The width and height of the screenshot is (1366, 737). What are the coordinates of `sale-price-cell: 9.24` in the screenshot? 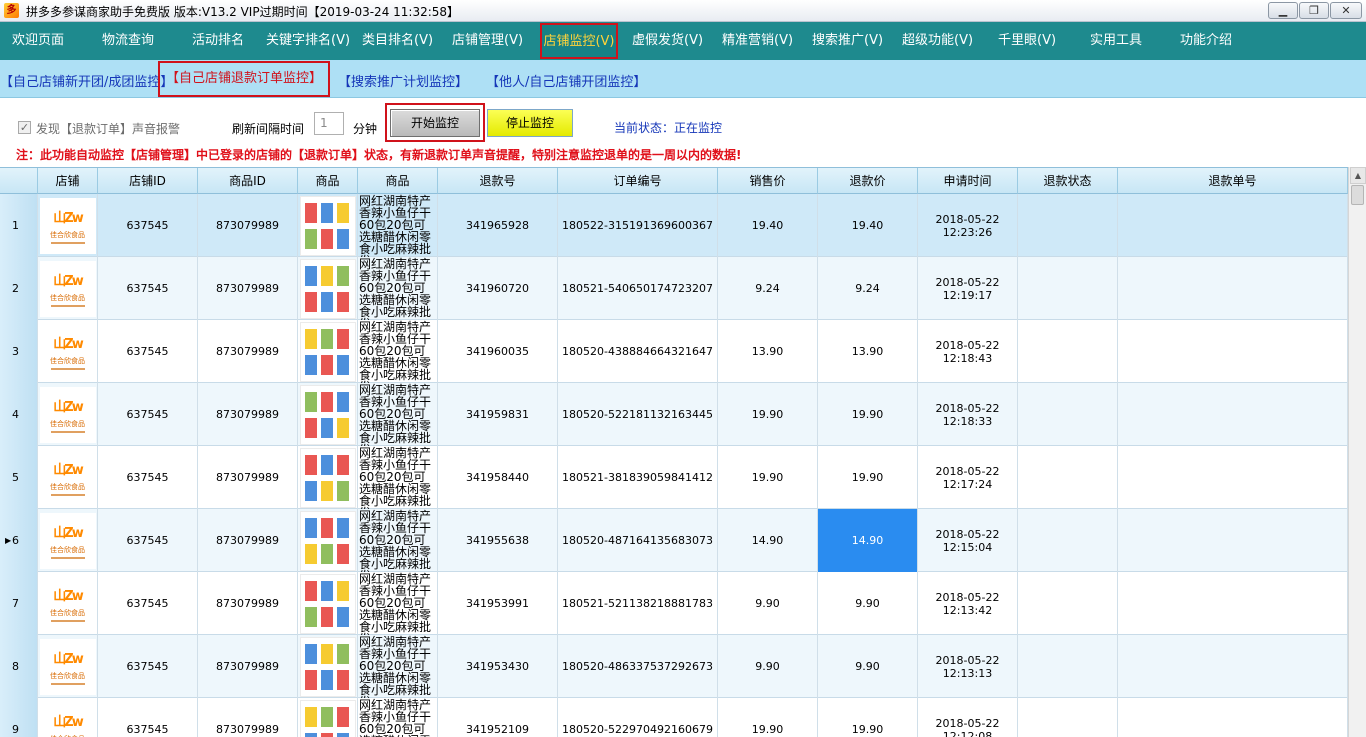 It's located at (768, 288).